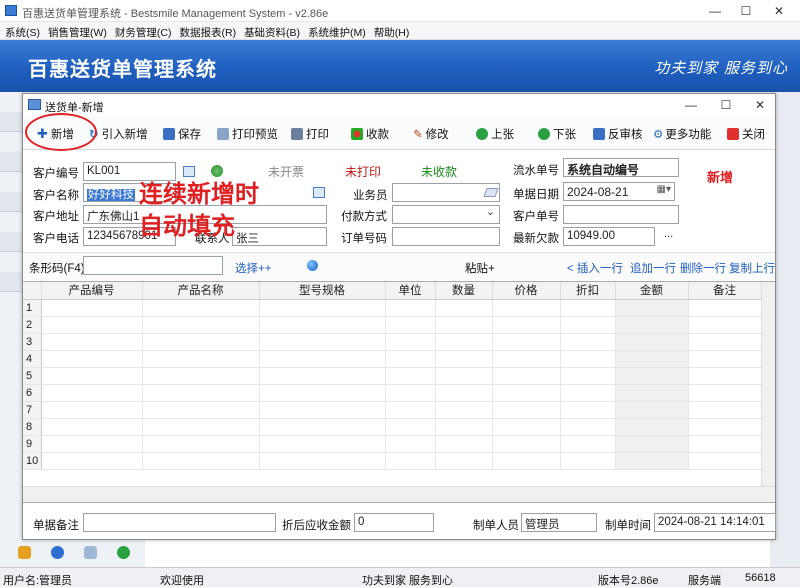  What do you see at coordinates (480, 268) in the screenshot?
I see `paste-link: 粘贴+` at bounding box center [480, 268].